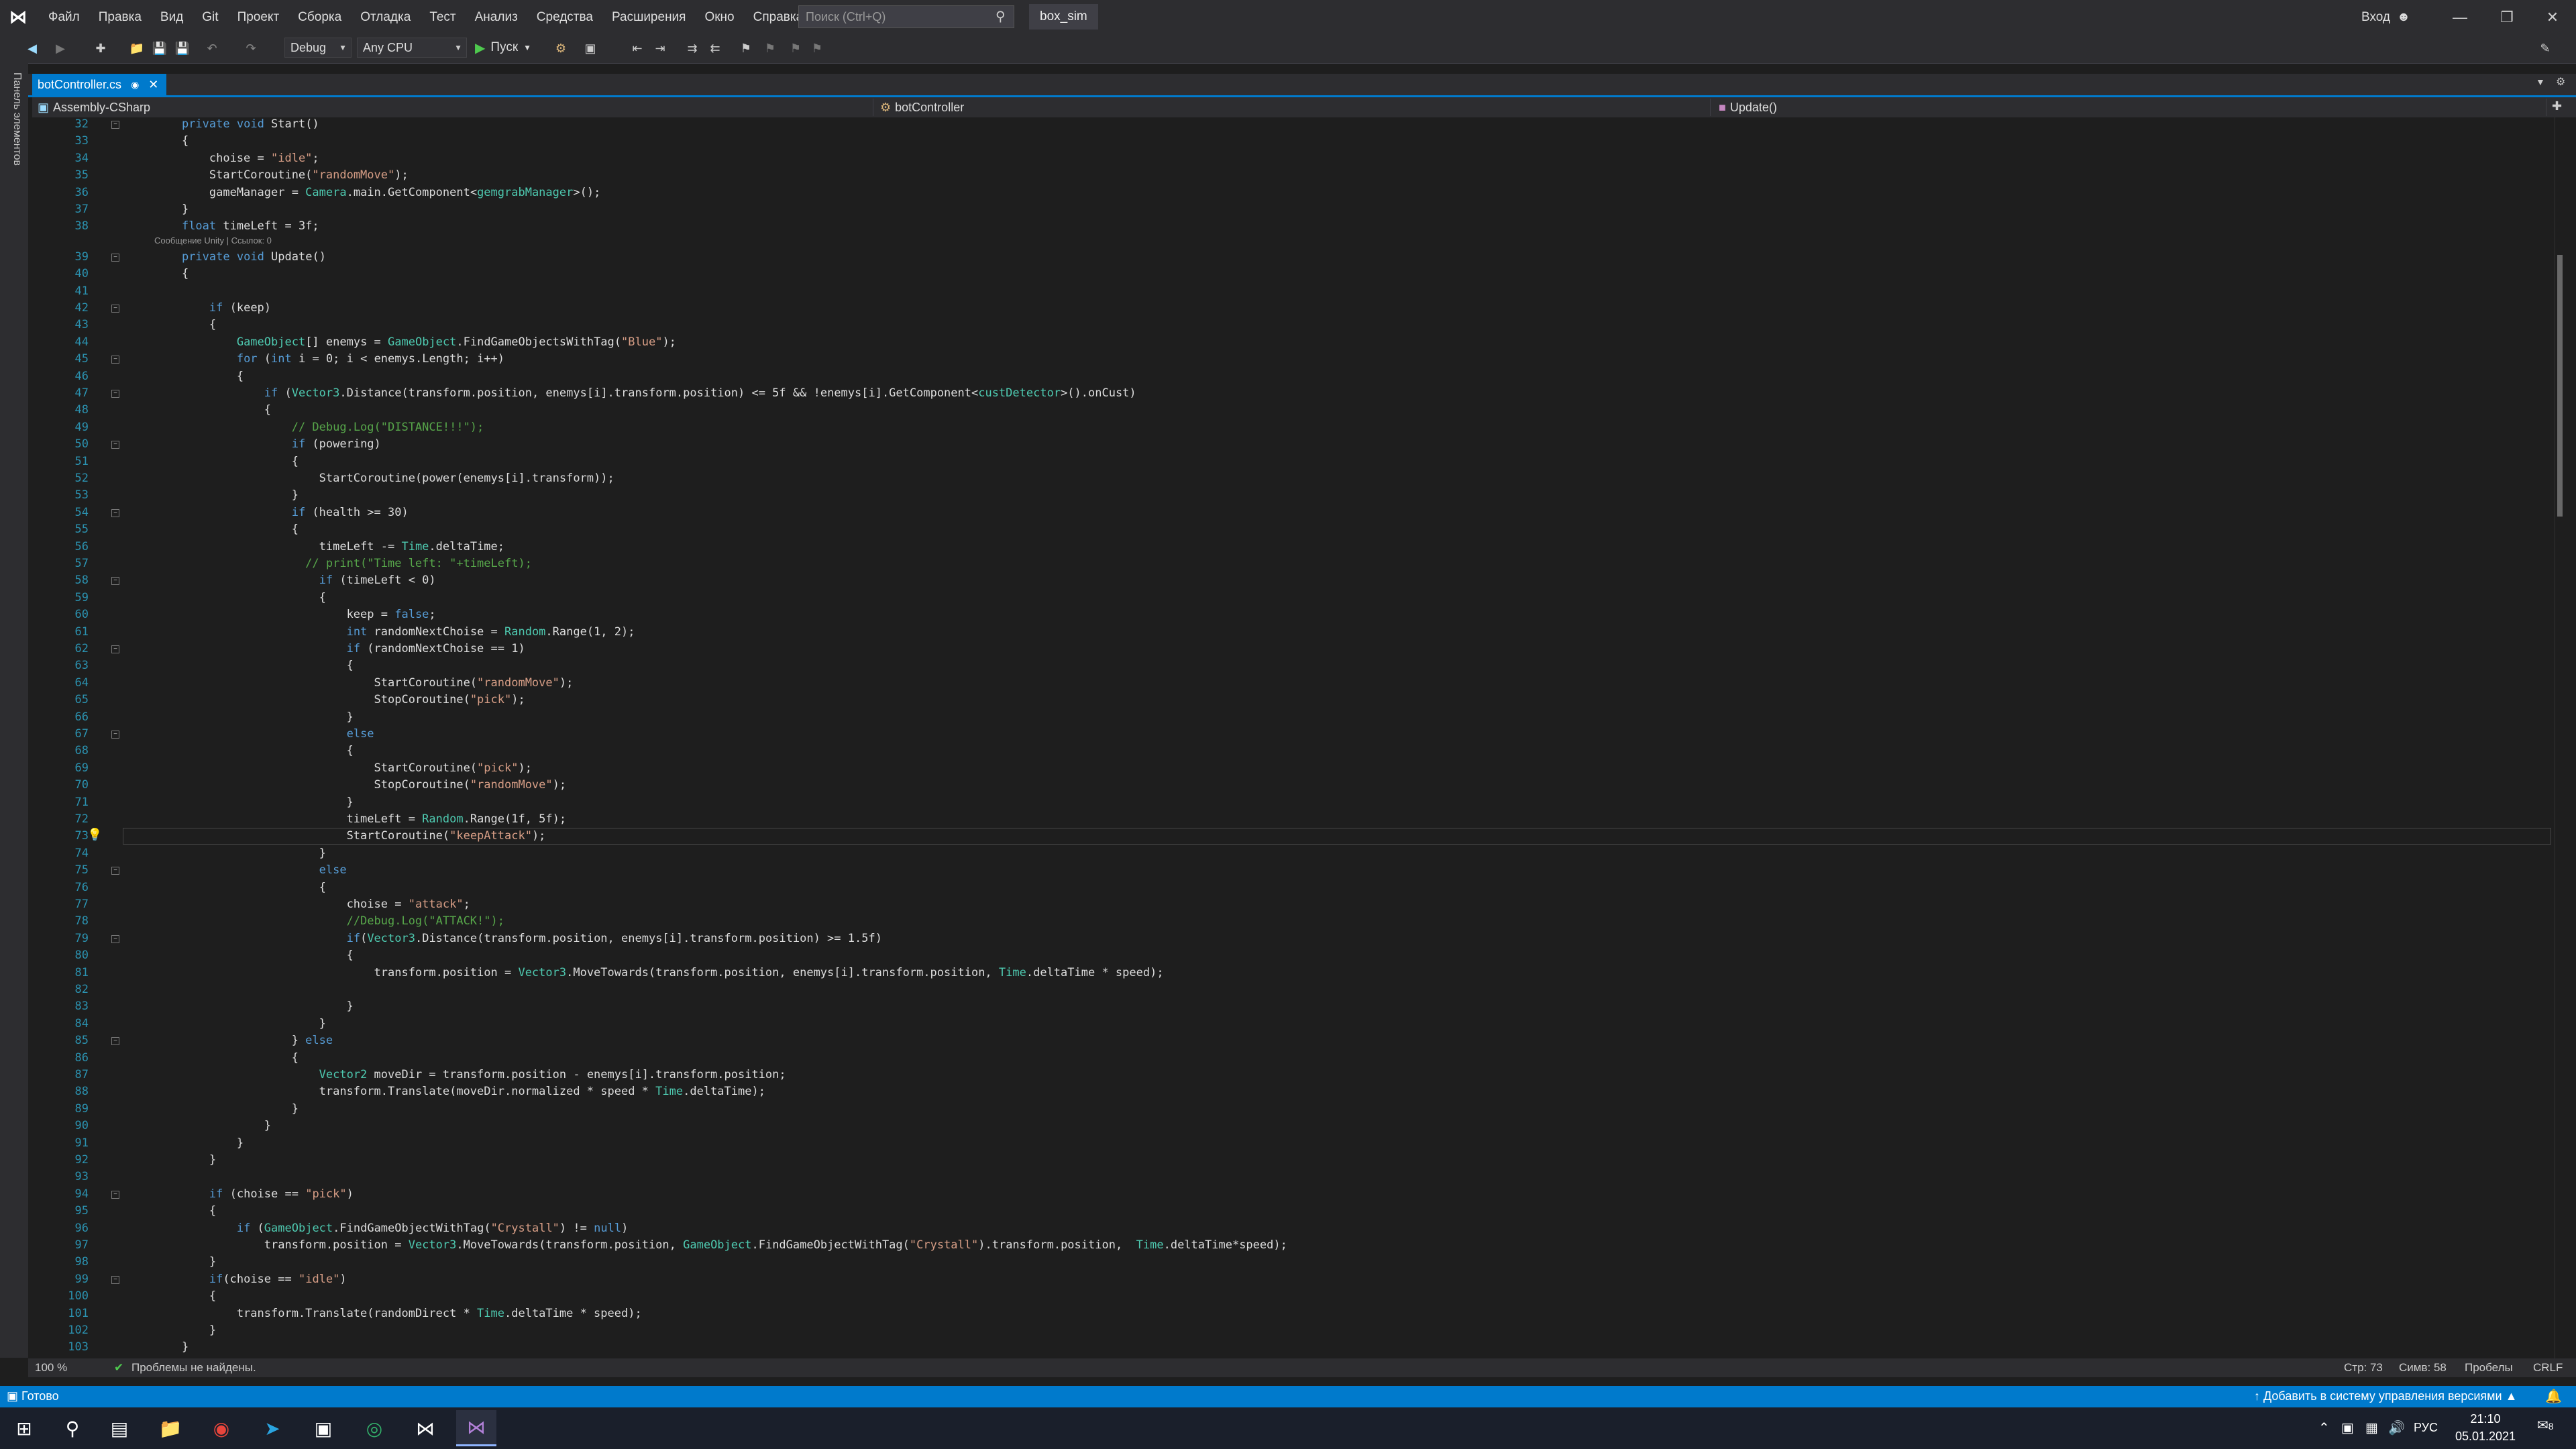 This screenshot has height=1449, width=2576. What do you see at coordinates (240, 257) in the screenshot?
I see `code-line: private void Update()` at bounding box center [240, 257].